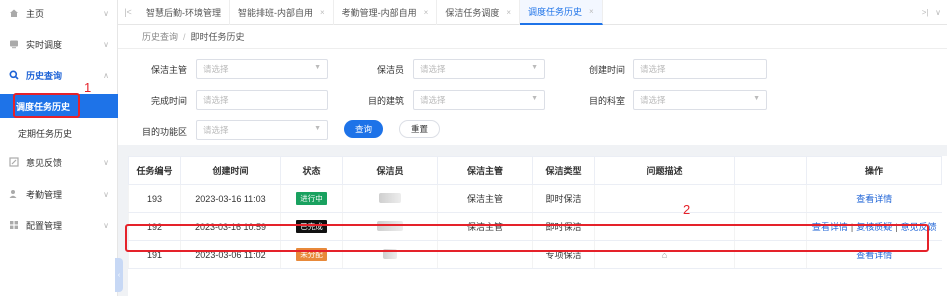 This screenshot has height=296, width=947. I want to click on column-header: 保洁主管, so click(485, 170).